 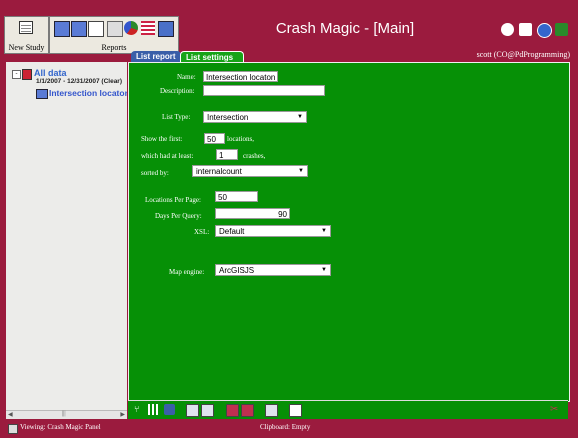 What do you see at coordinates (115, 29) in the screenshot?
I see `detail-report-icon` at bounding box center [115, 29].